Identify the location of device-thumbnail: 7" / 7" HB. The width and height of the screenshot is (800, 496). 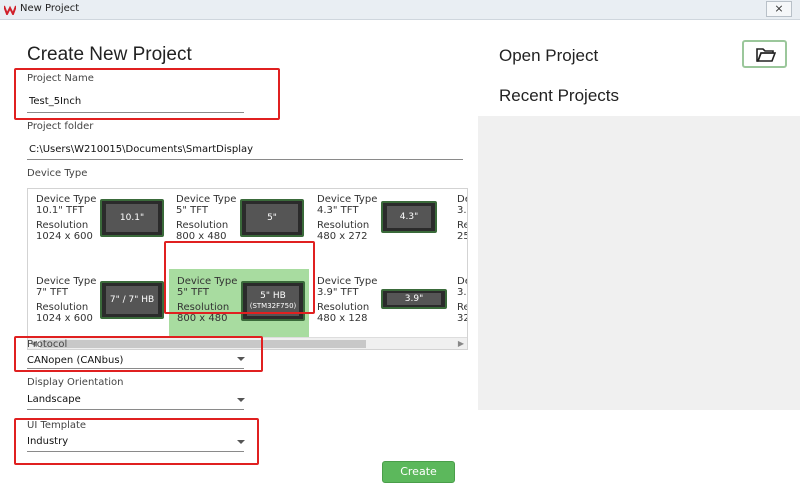
(132, 300).